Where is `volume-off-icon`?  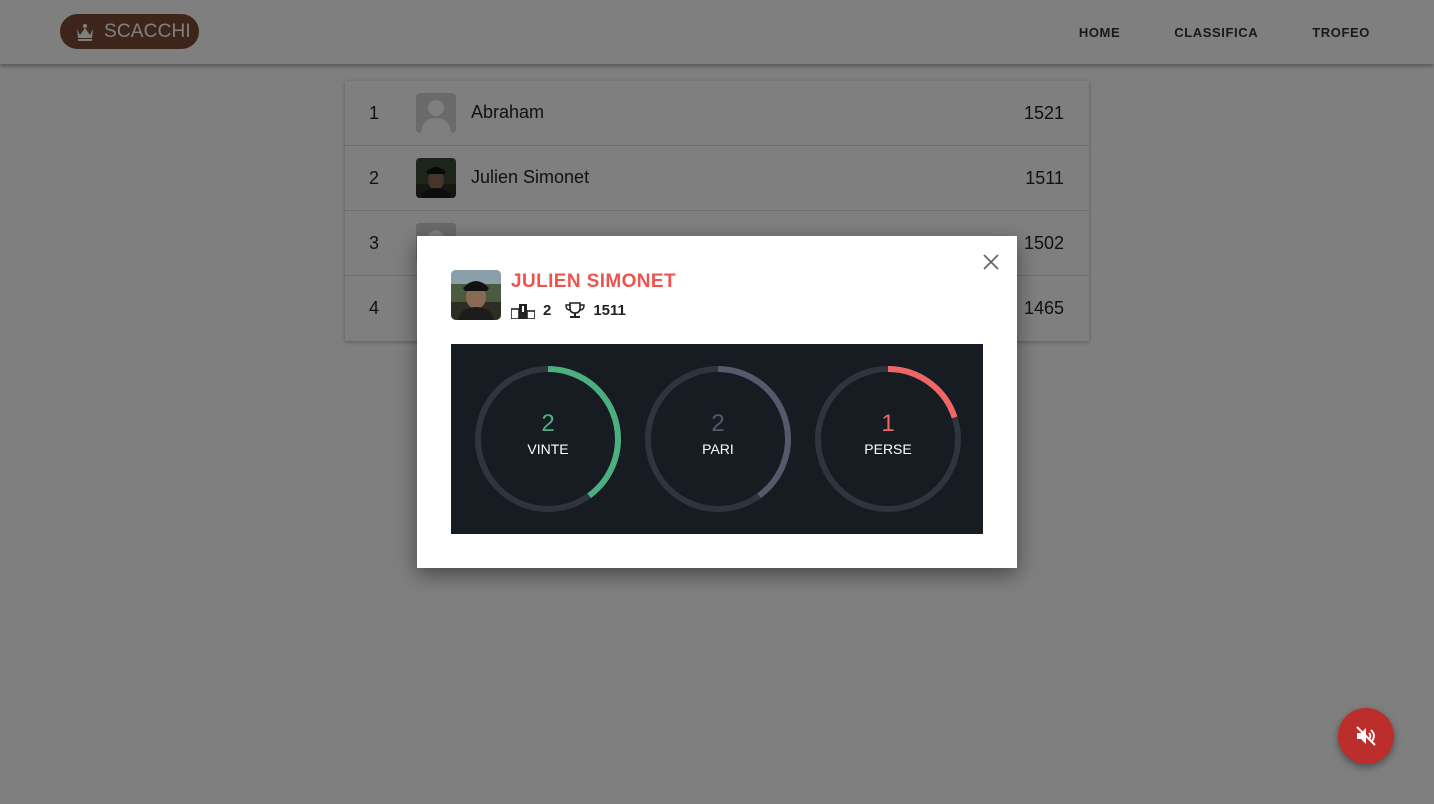
volume-off-icon is located at coordinates (1366, 736).